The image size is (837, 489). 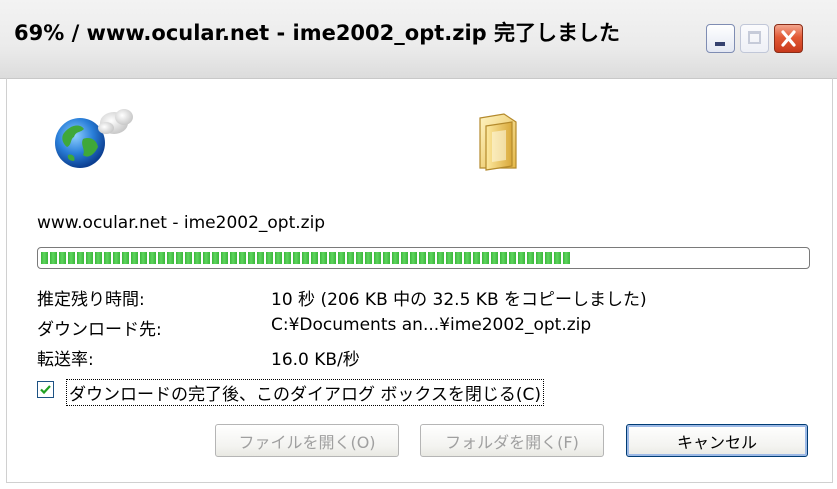 I want to click on close-icon, so click(x=788, y=38).